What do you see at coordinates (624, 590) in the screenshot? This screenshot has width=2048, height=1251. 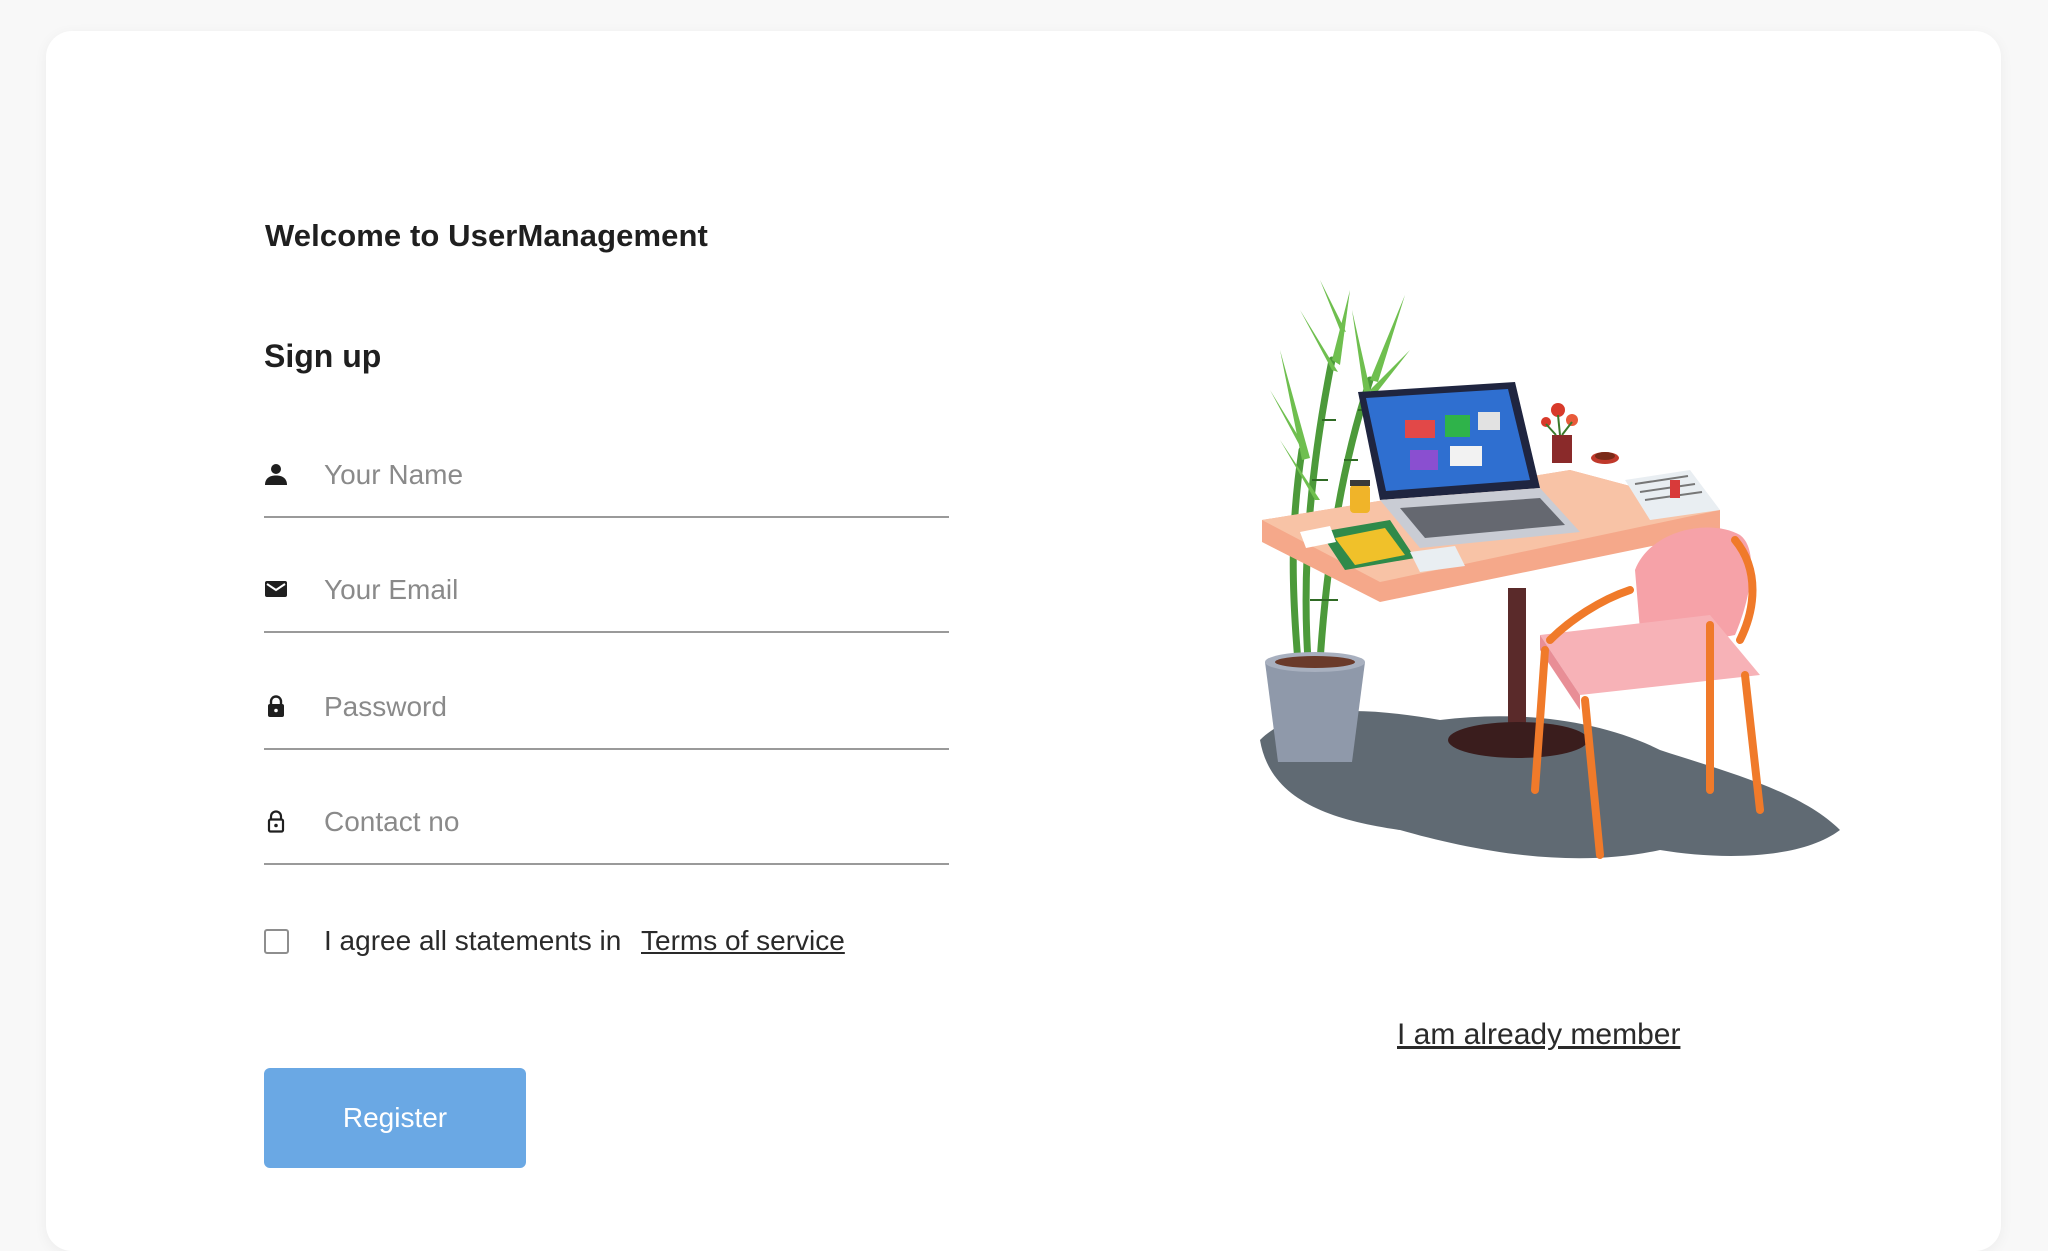 I see `email-input` at bounding box center [624, 590].